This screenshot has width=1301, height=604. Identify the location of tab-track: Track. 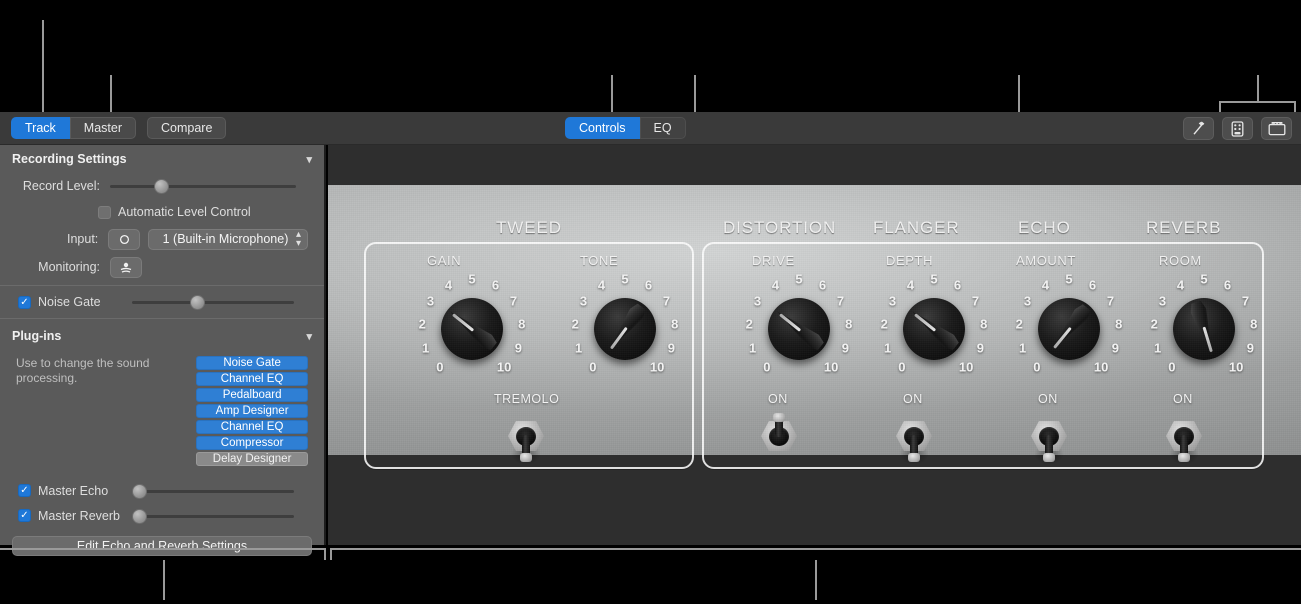
(40, 128).